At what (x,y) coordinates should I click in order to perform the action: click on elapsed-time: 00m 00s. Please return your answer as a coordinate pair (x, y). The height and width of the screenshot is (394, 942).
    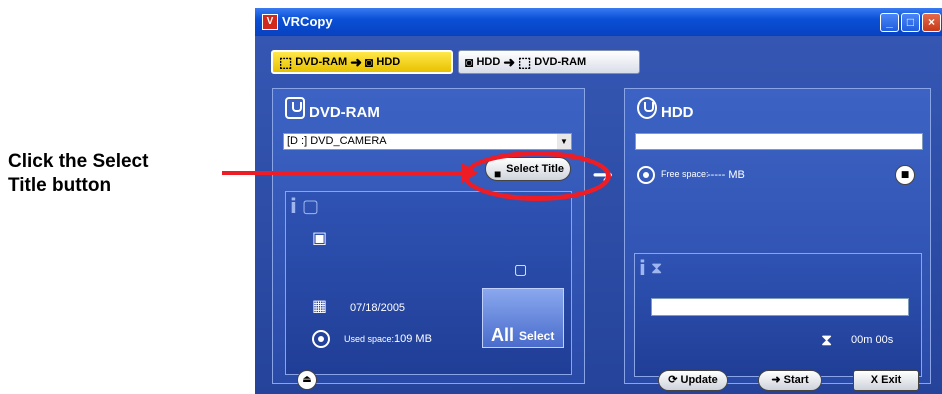
    Looking at the image, I should click on (872, 340).